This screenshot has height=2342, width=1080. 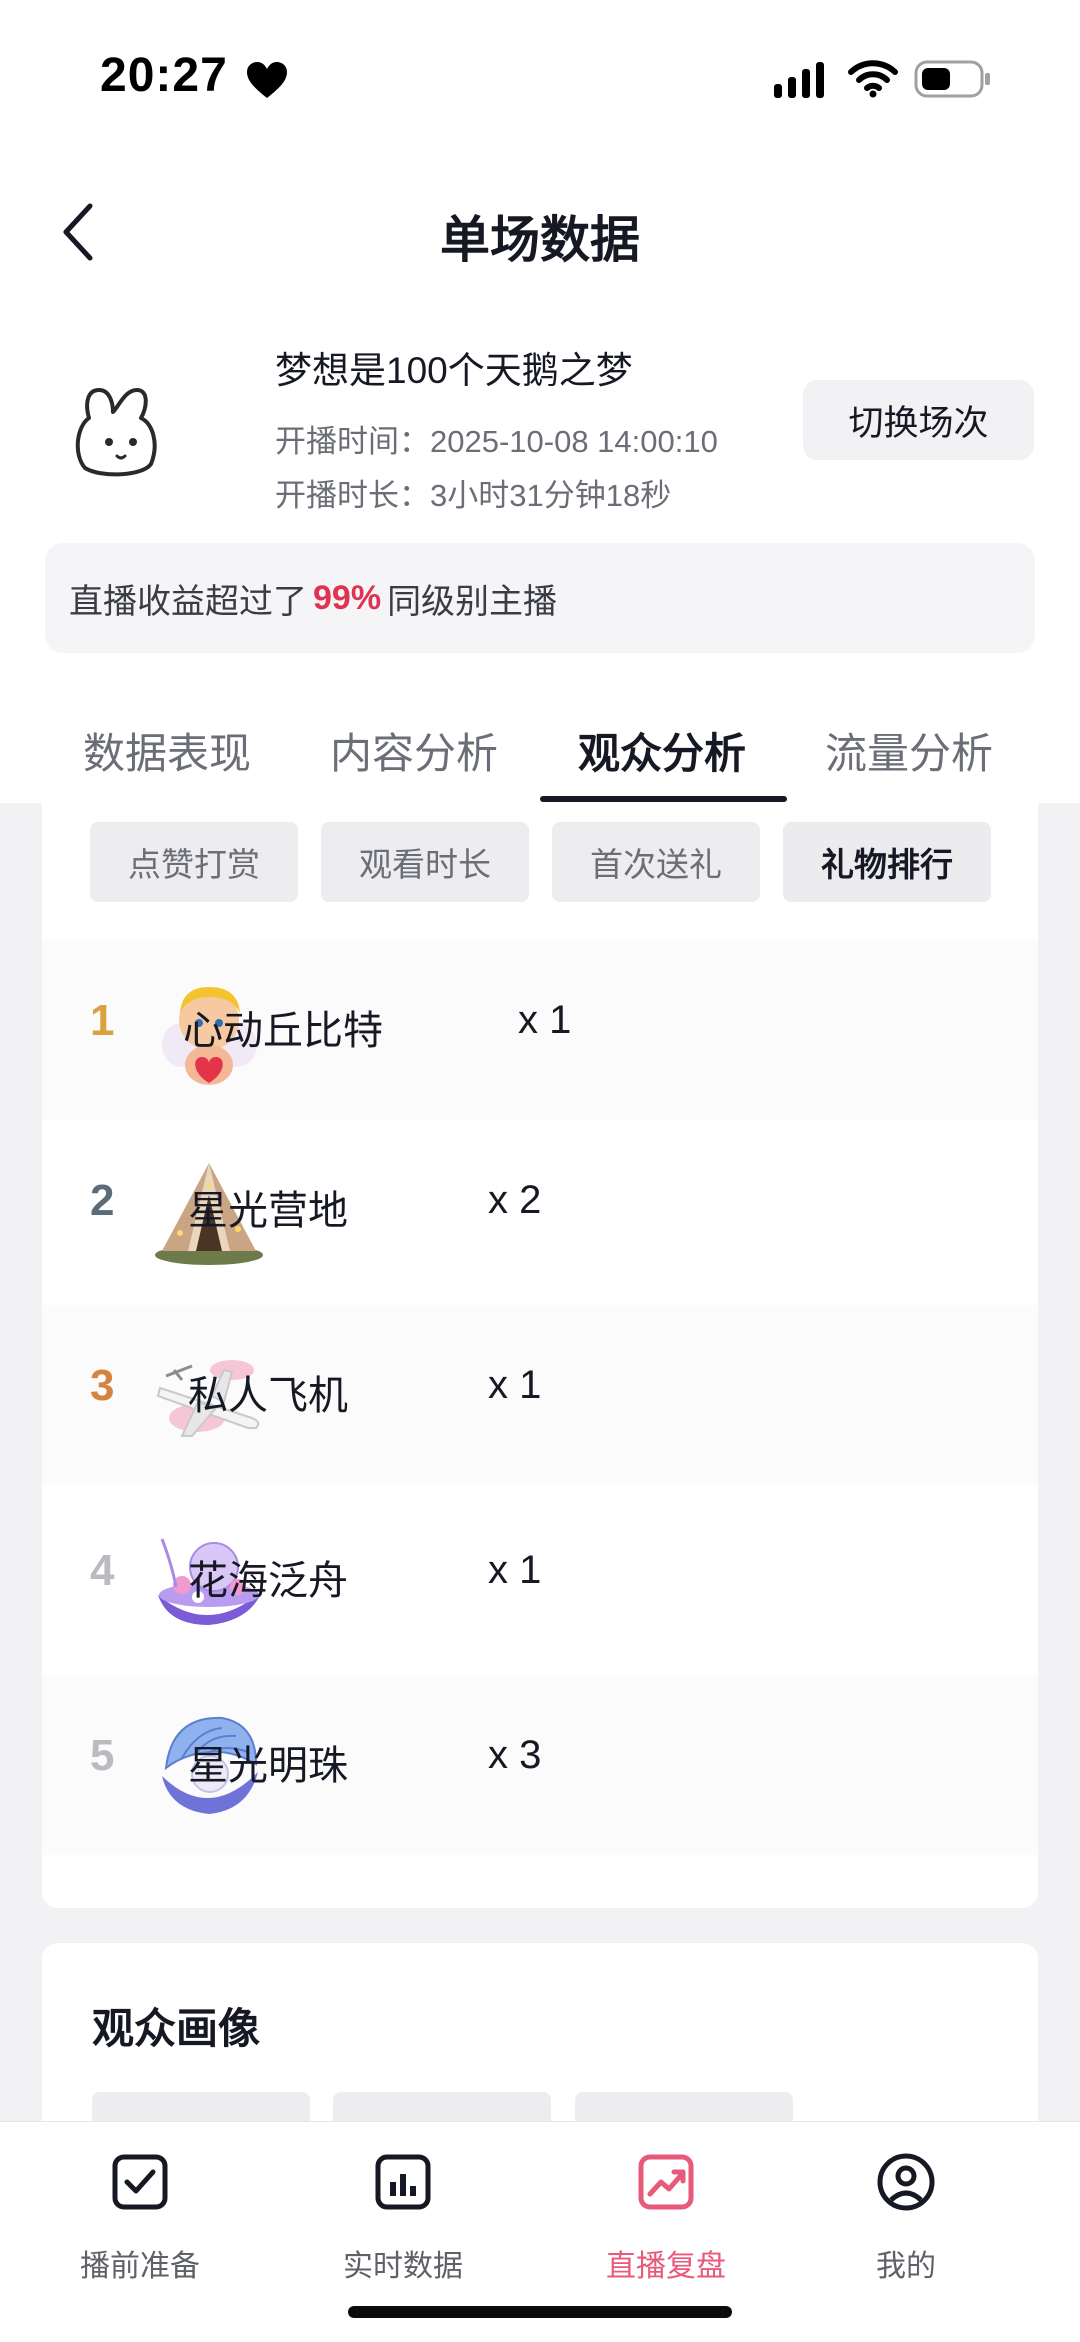 I want to click on page-title: 单场数据, so click(x=540, y=240).